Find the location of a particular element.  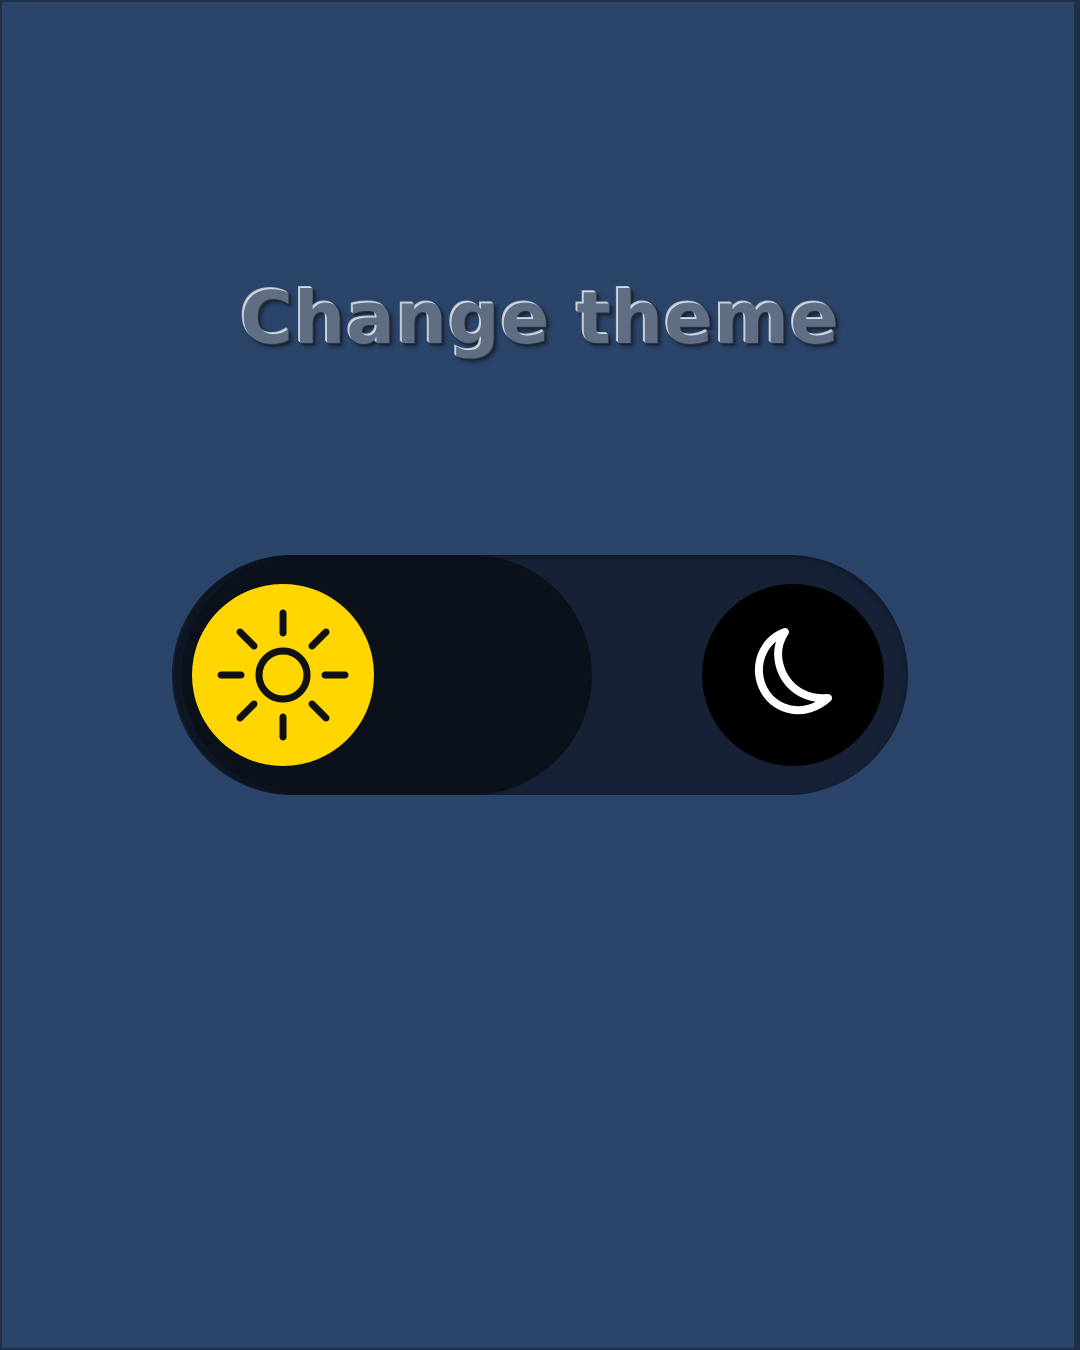

moon-icon is located at coordinates (793, 675).